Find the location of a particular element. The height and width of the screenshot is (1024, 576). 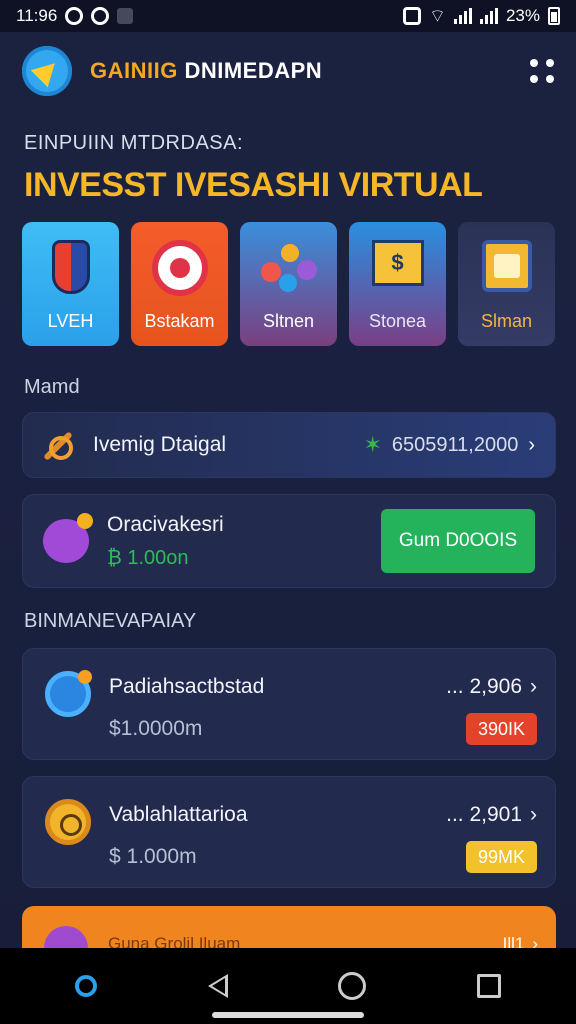

app-title-accent: GAINIIG is located at coordinates (134, 70).